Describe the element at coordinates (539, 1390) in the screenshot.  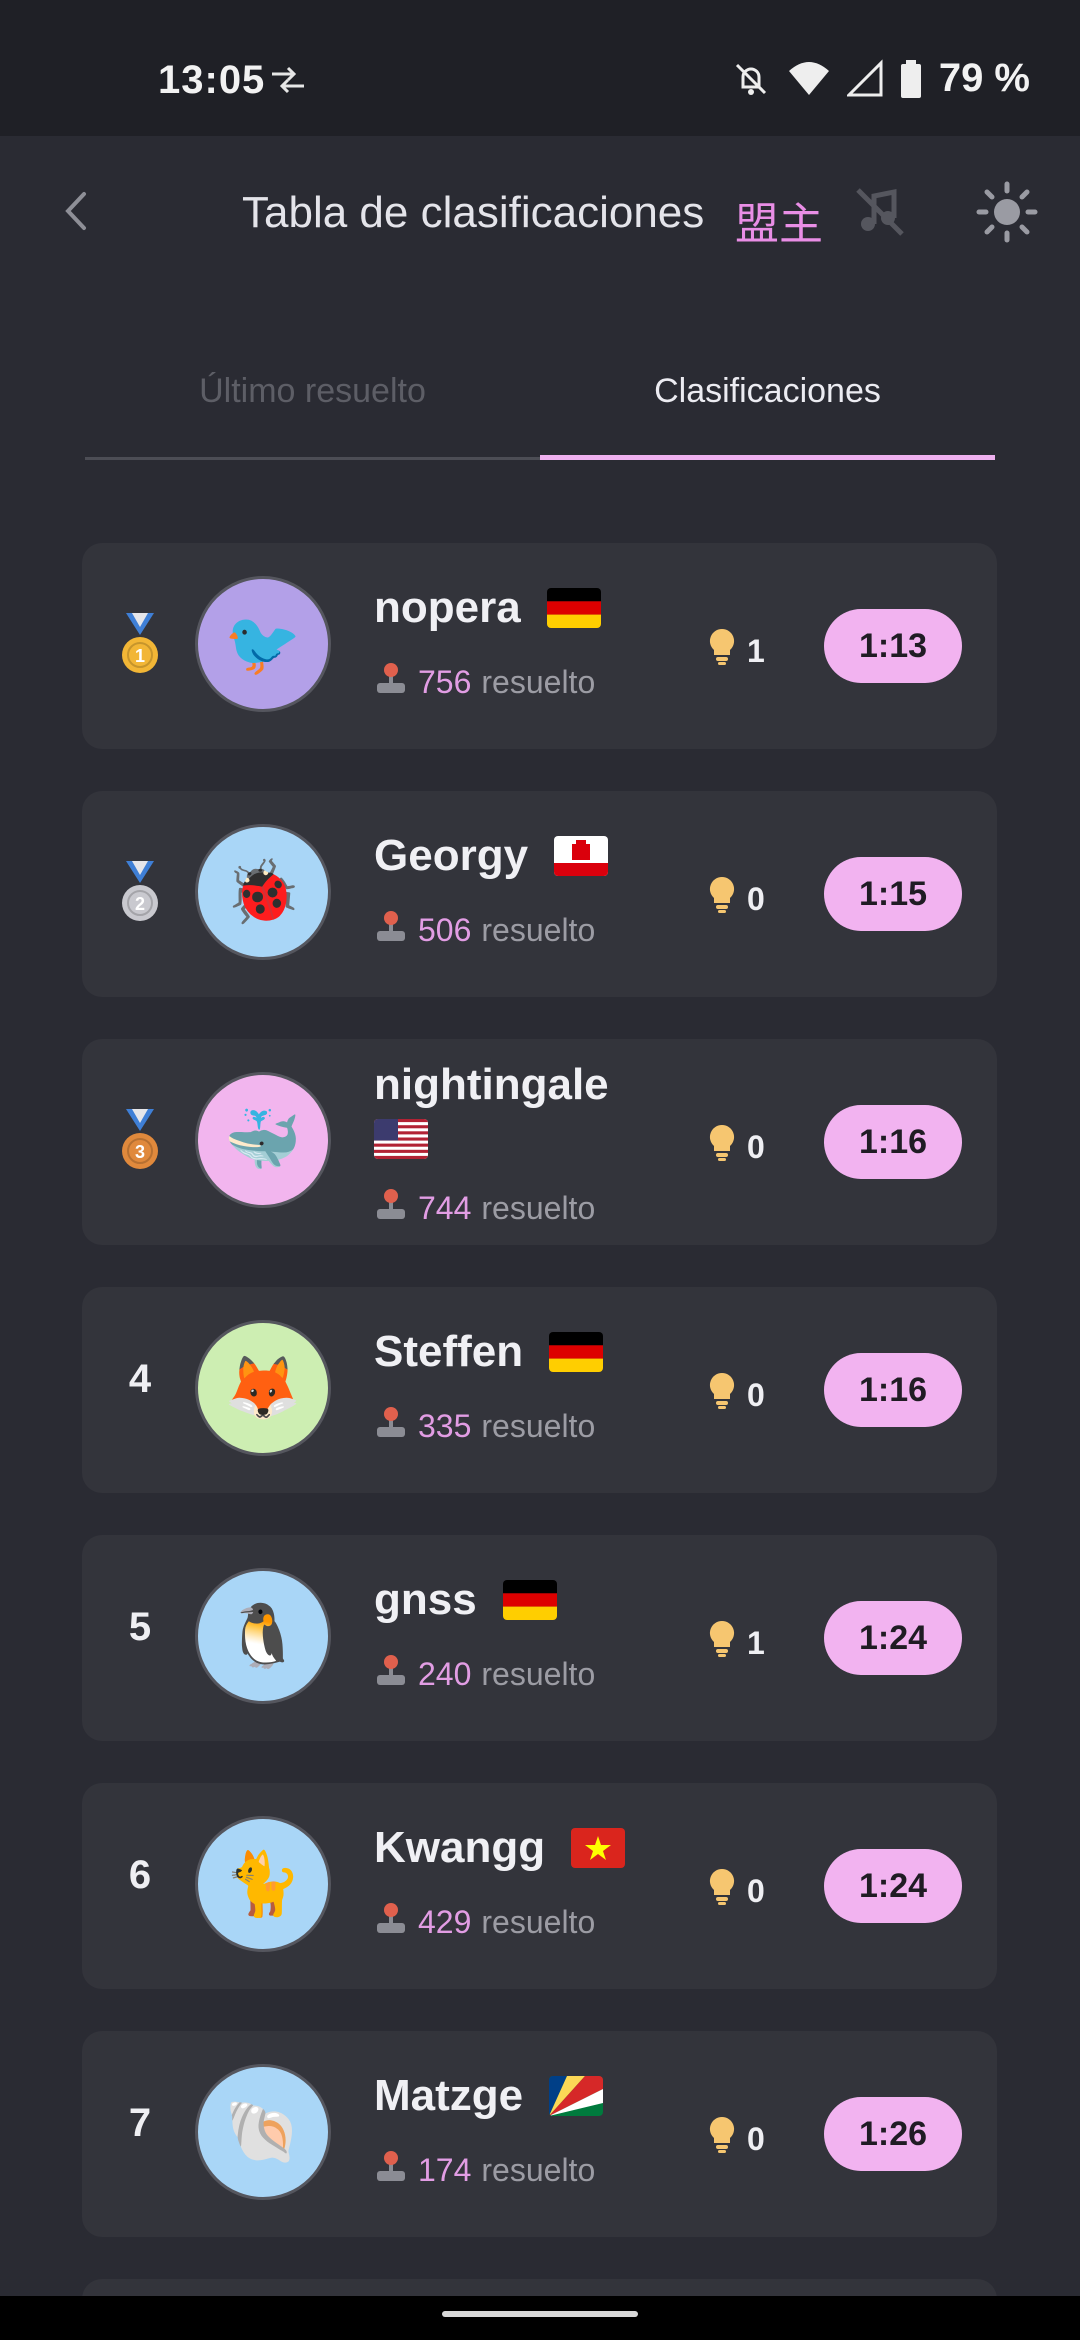
I see `leaderboard-row: 4 🦊 Steffen 335 resuelto 0 1:16` at that location.